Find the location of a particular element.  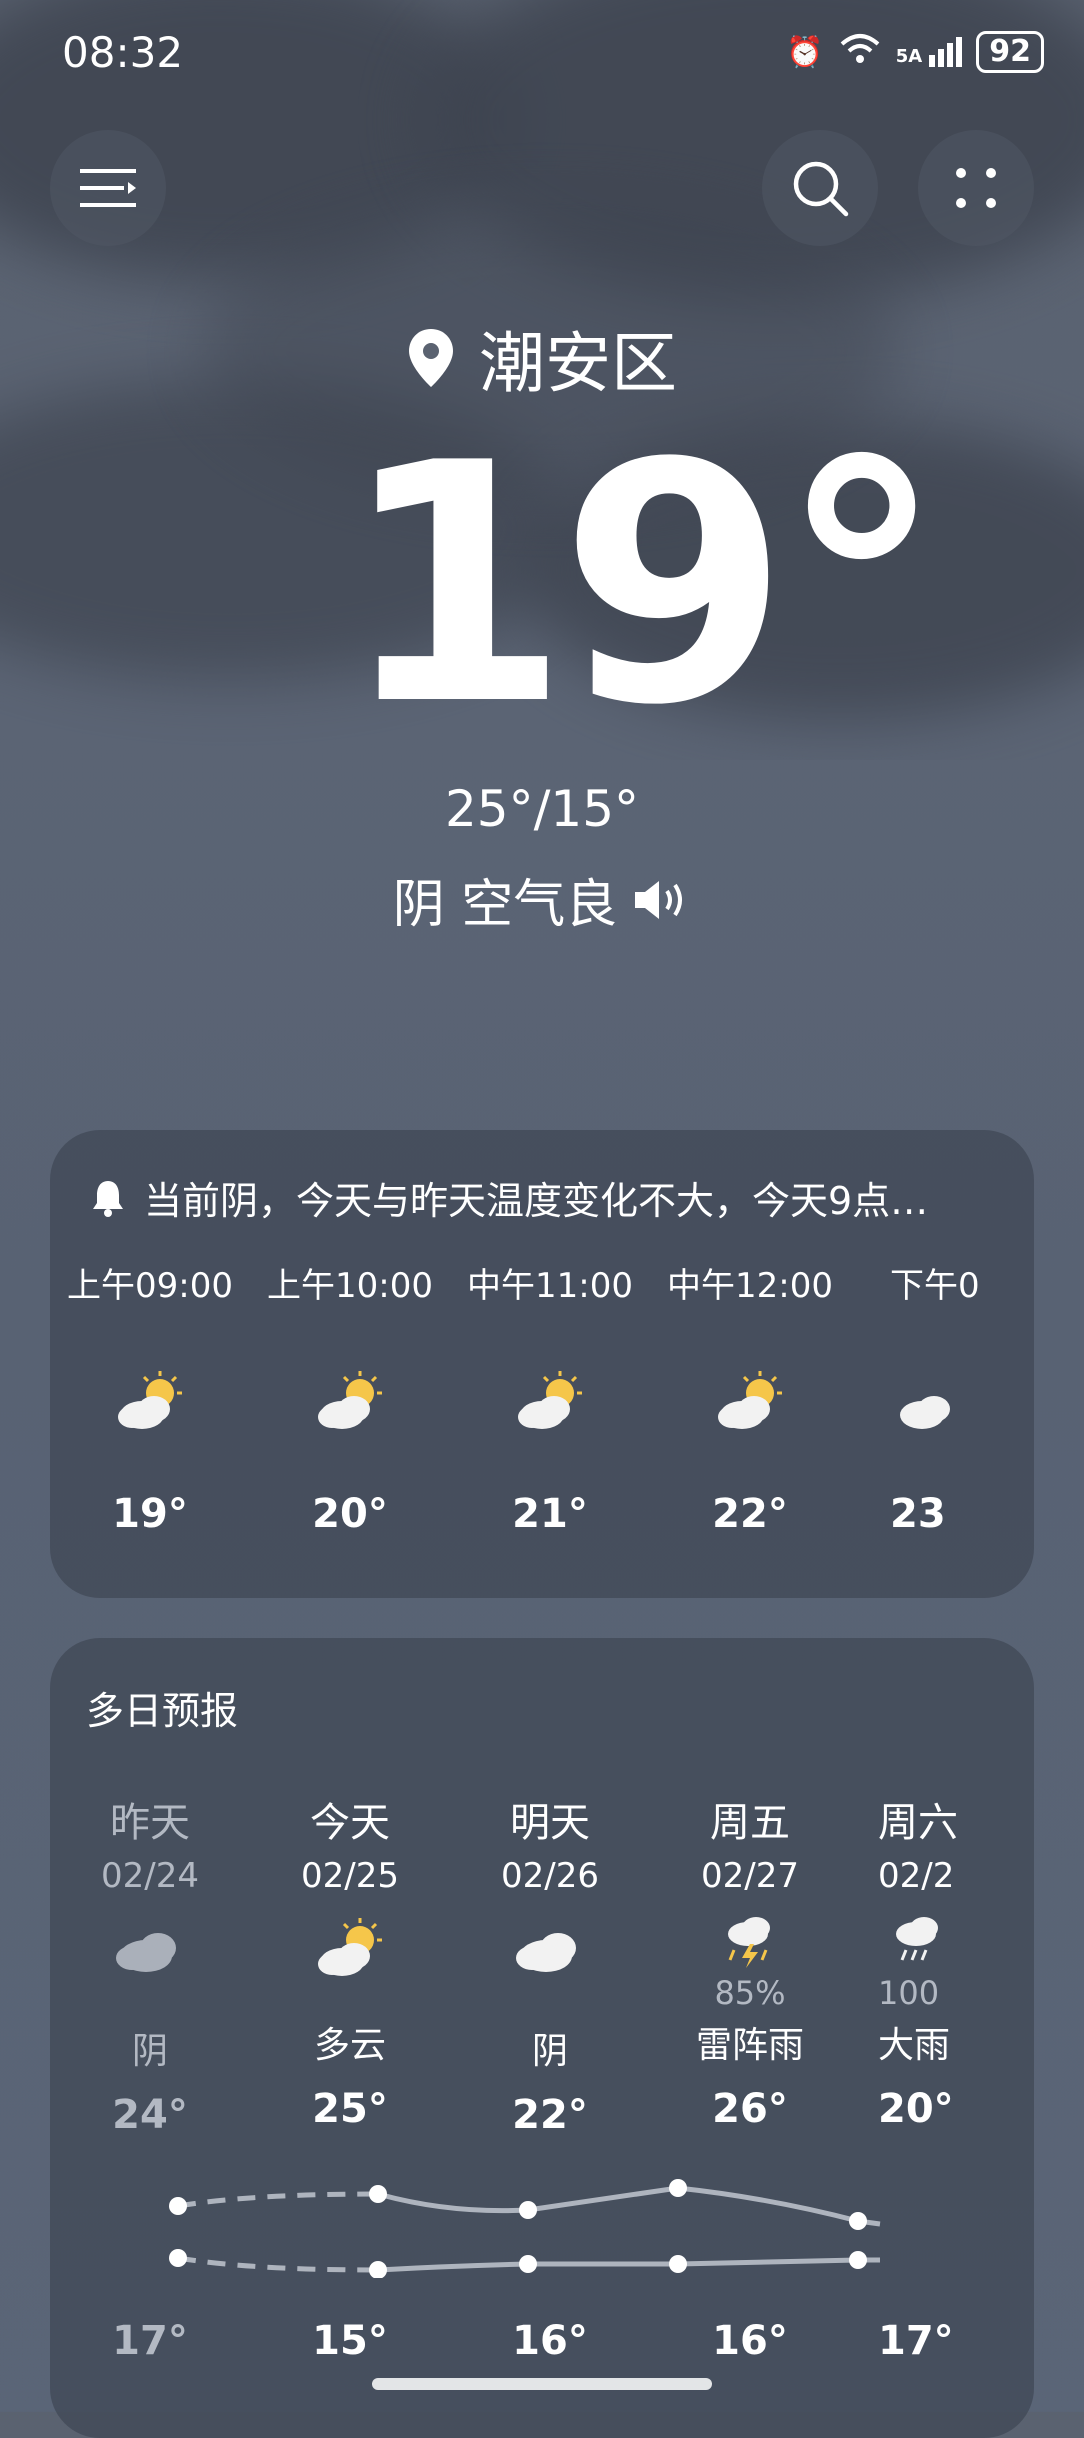

daily-title: 多日预报 is located at coordinates (162, 1711).